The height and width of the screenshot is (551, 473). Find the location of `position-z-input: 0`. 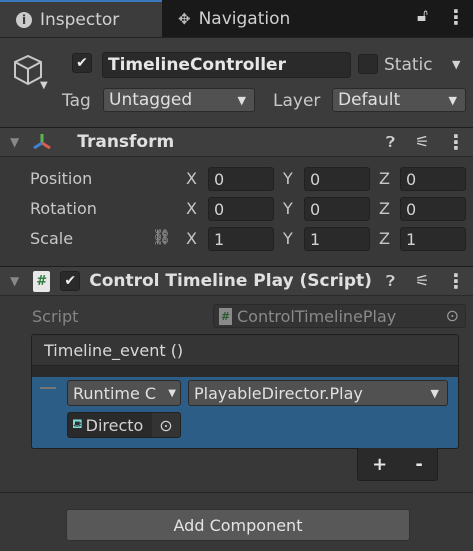

position-z-input: 0 is located at coordinates (433, 179).